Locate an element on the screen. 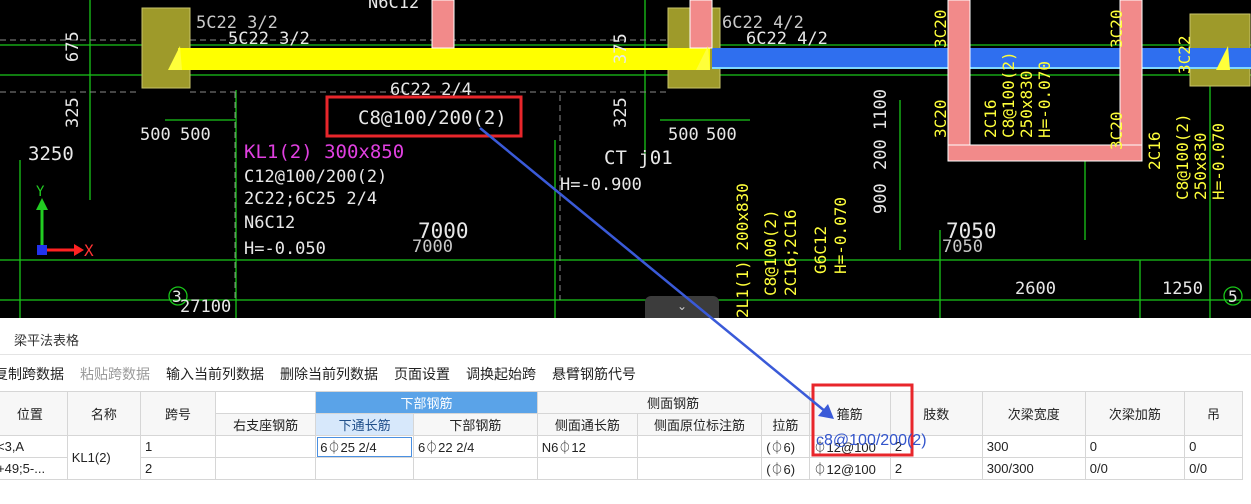 The height and width of the screenshot is (504, 1251). cell-side-continuous is located at coordinates (587, 468).